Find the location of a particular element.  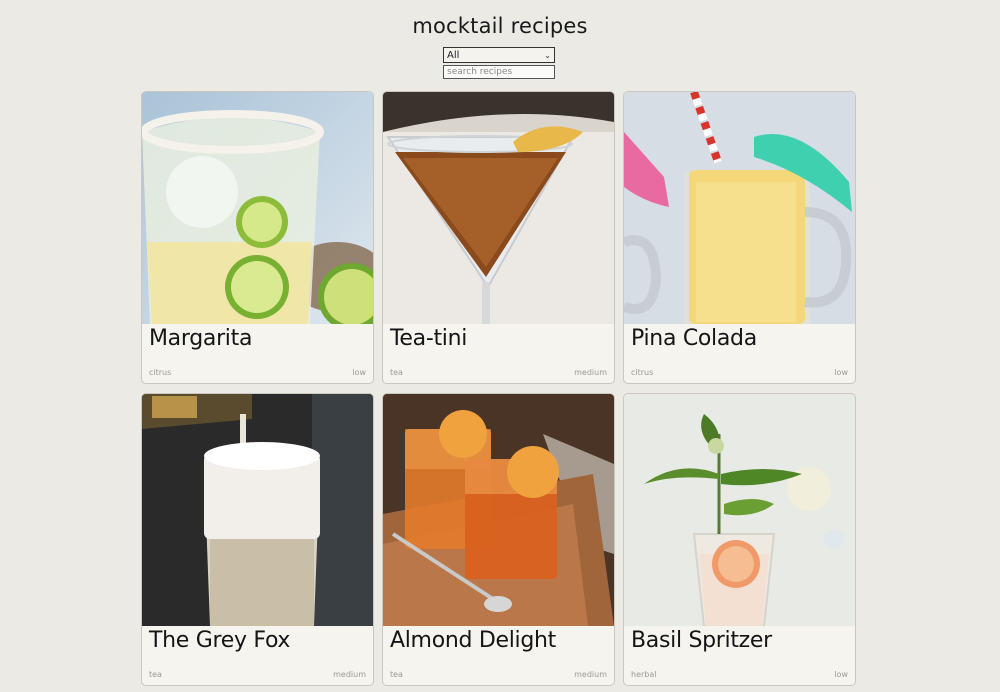

spritzer-glass-icon is located at coordinates (739, 510).